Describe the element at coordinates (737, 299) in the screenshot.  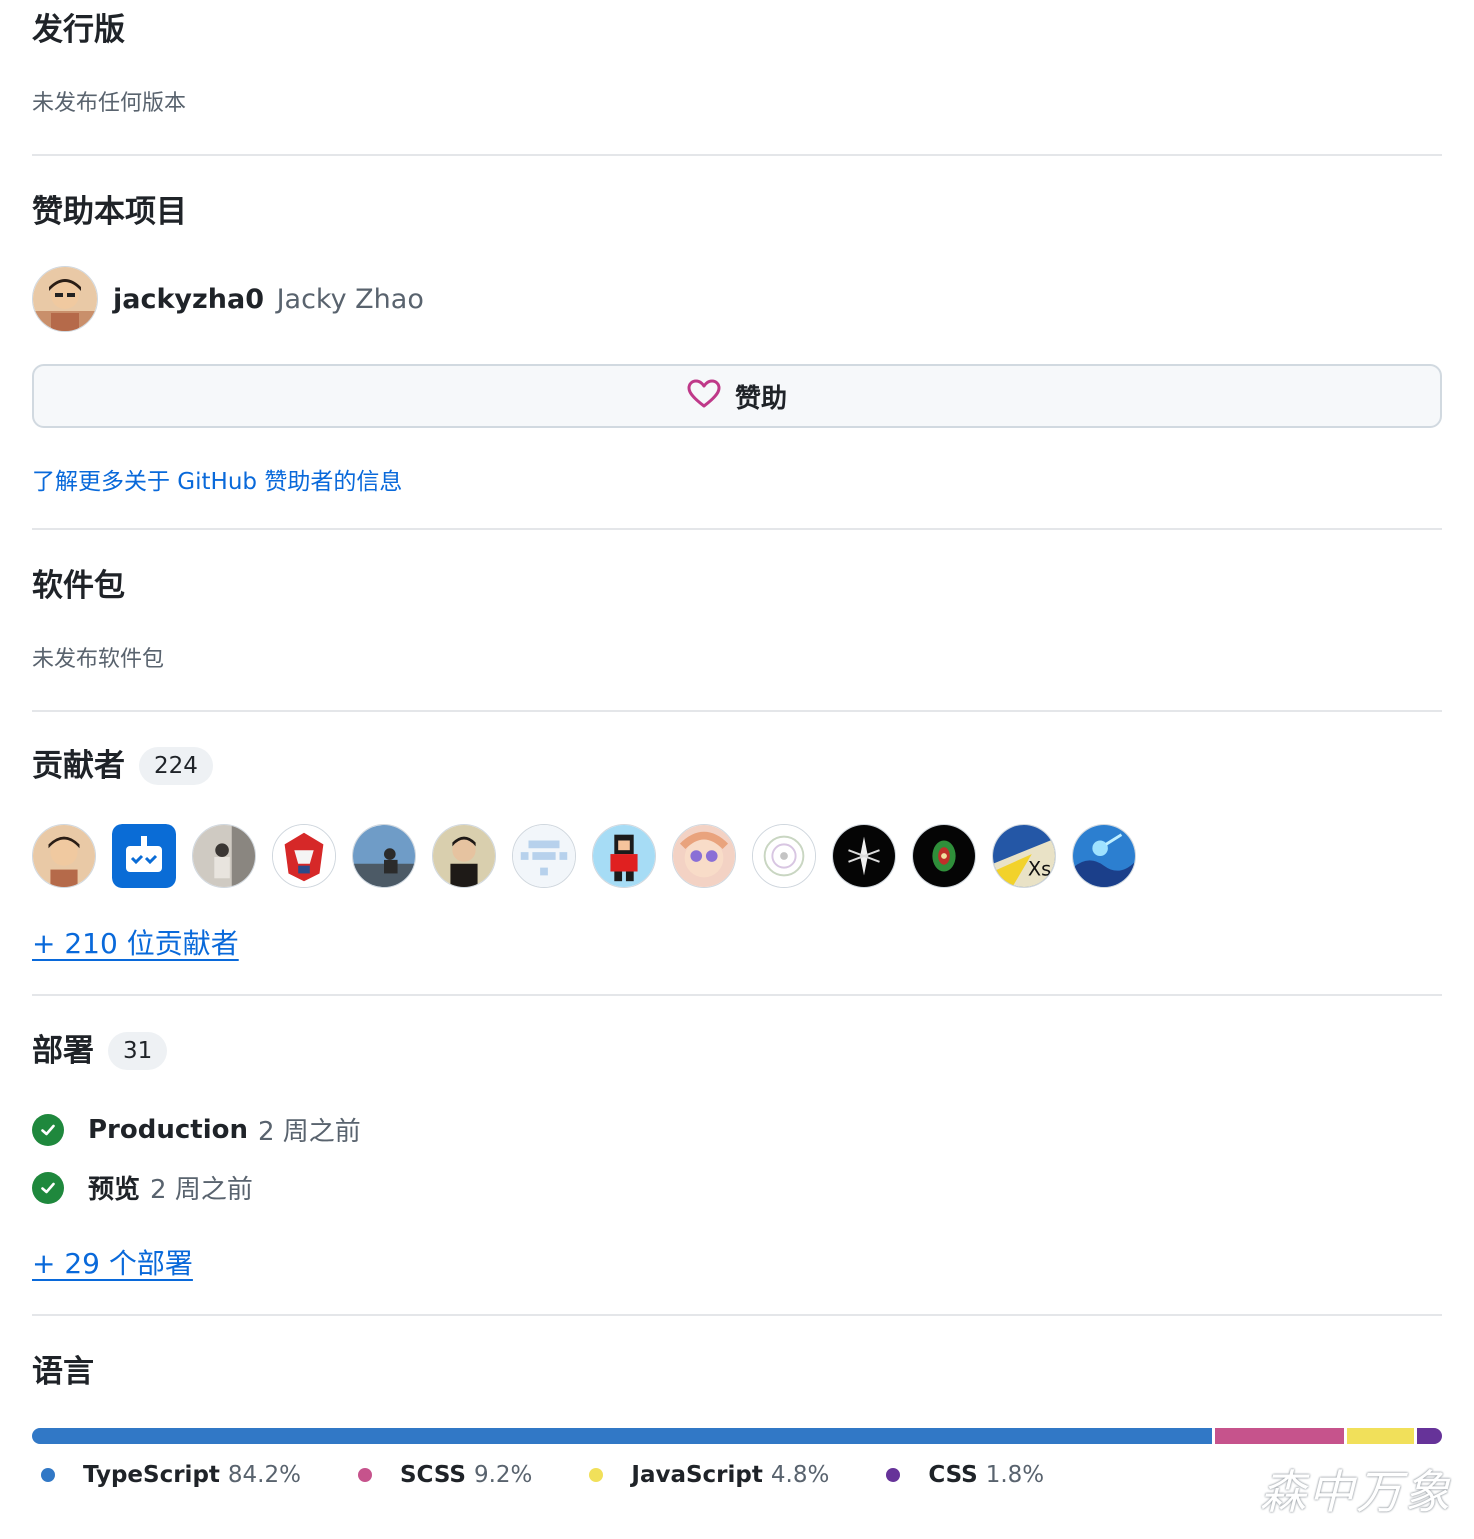
I see `sponsor-maintainer: jackyzha0 Jacky Zhao` at that location.